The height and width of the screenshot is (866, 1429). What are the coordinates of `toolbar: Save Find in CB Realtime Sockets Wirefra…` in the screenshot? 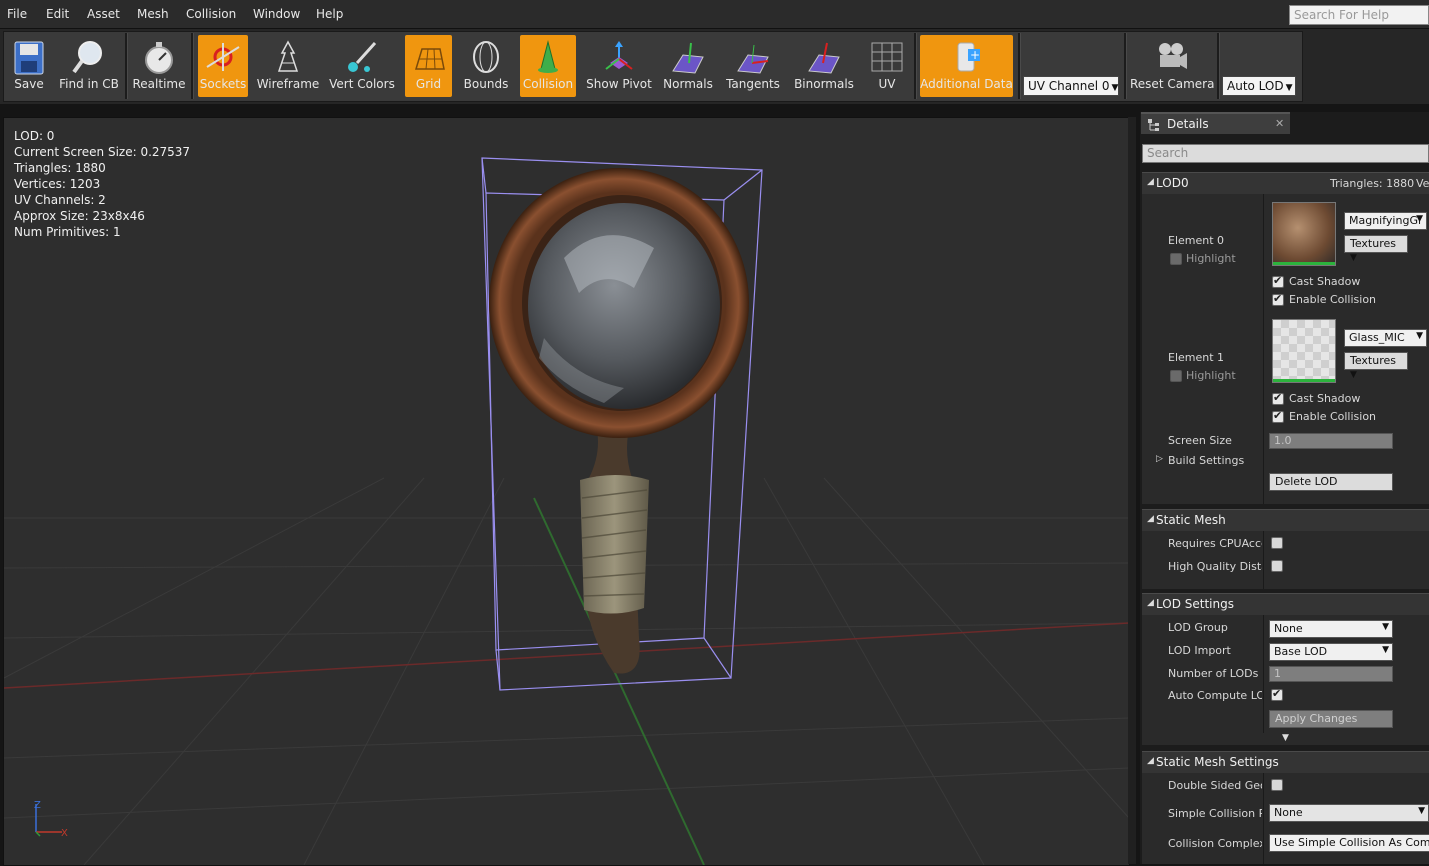 It's located at (714, 66).